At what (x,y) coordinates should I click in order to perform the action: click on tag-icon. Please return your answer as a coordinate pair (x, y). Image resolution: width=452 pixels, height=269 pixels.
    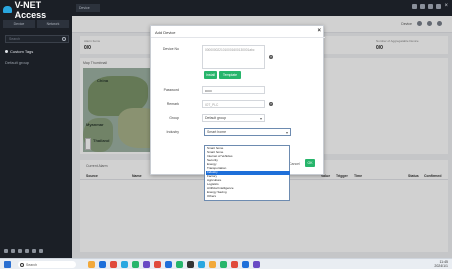
    Looking at the image, I should click on (6, 51).